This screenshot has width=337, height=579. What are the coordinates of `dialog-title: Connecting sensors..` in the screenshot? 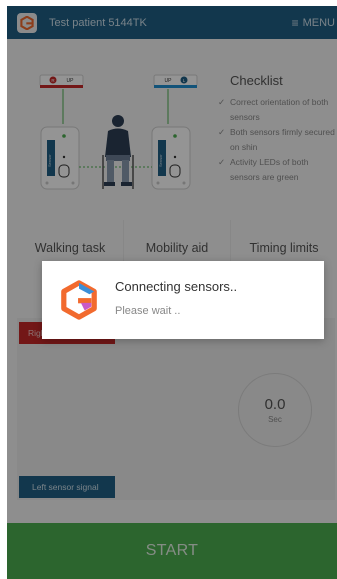 It's located at (176, 286).